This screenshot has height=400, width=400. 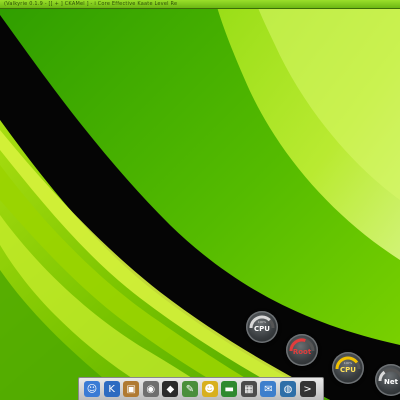 I want to click on dock-bar: ☺ K ▣ ◉ ◆ ✎ ☻ ▬ ▦ ✉ ◍ >, so click(x=201, y=388).